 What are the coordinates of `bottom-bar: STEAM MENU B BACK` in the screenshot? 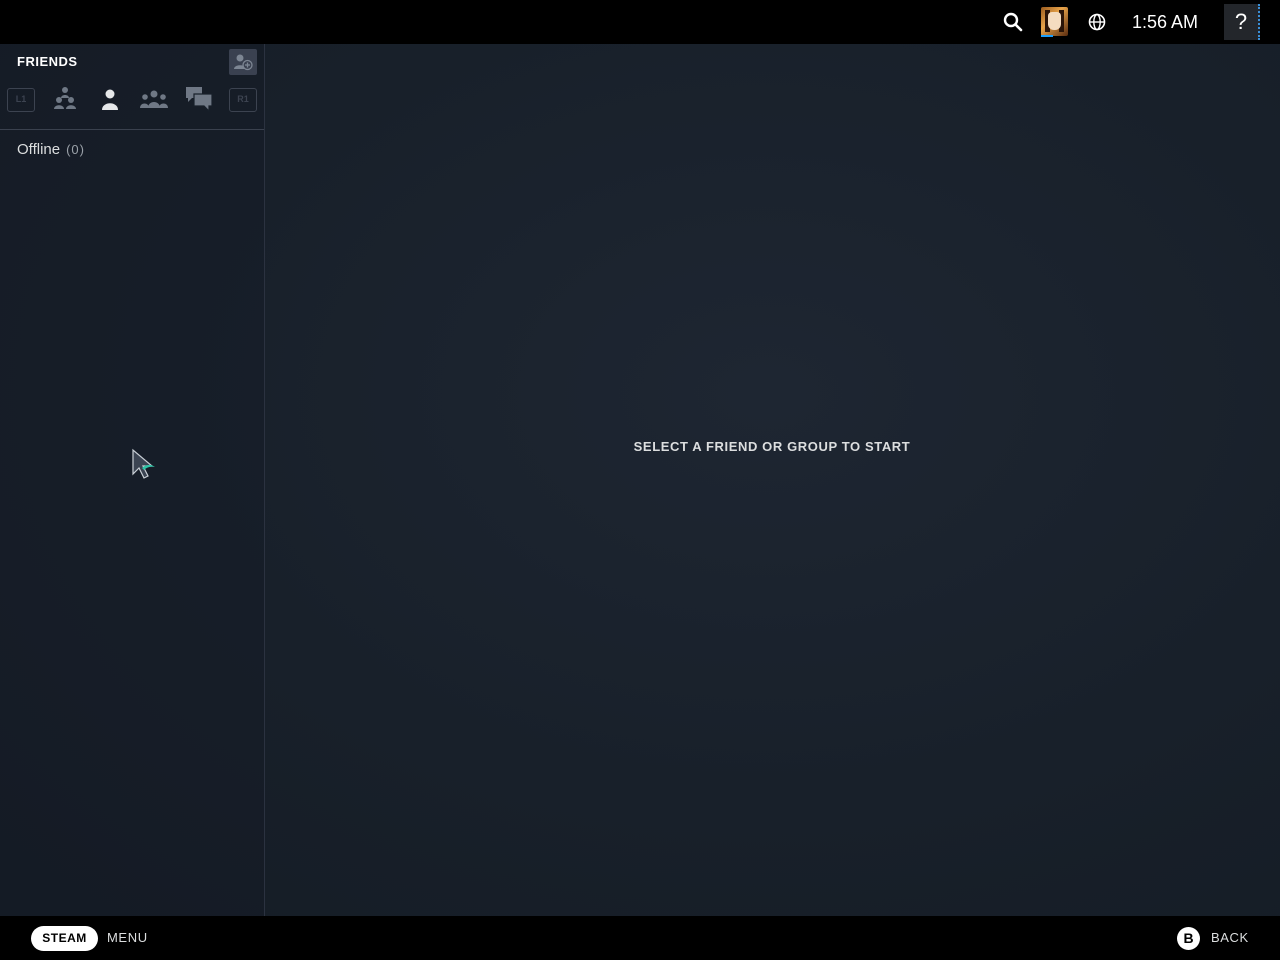 It's located at (640, 938).